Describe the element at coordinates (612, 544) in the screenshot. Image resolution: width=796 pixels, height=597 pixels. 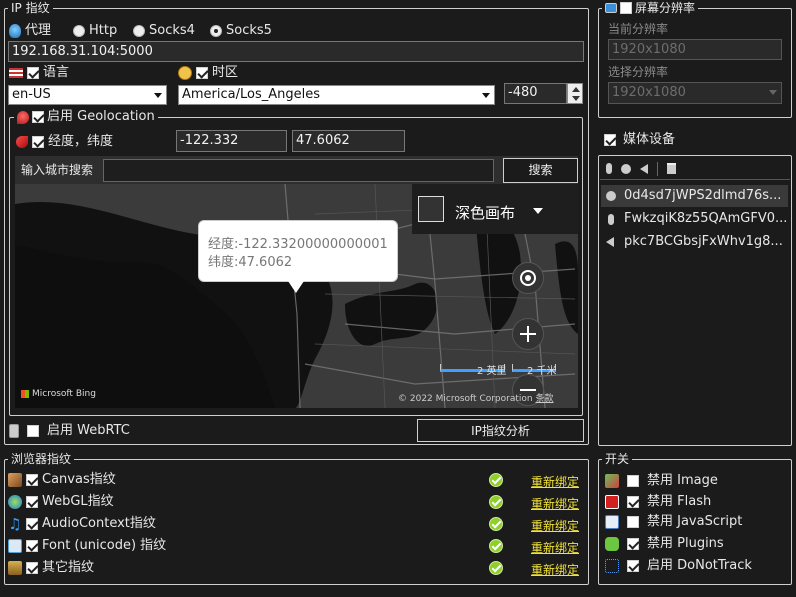
I see `plugin-icon` at that location.